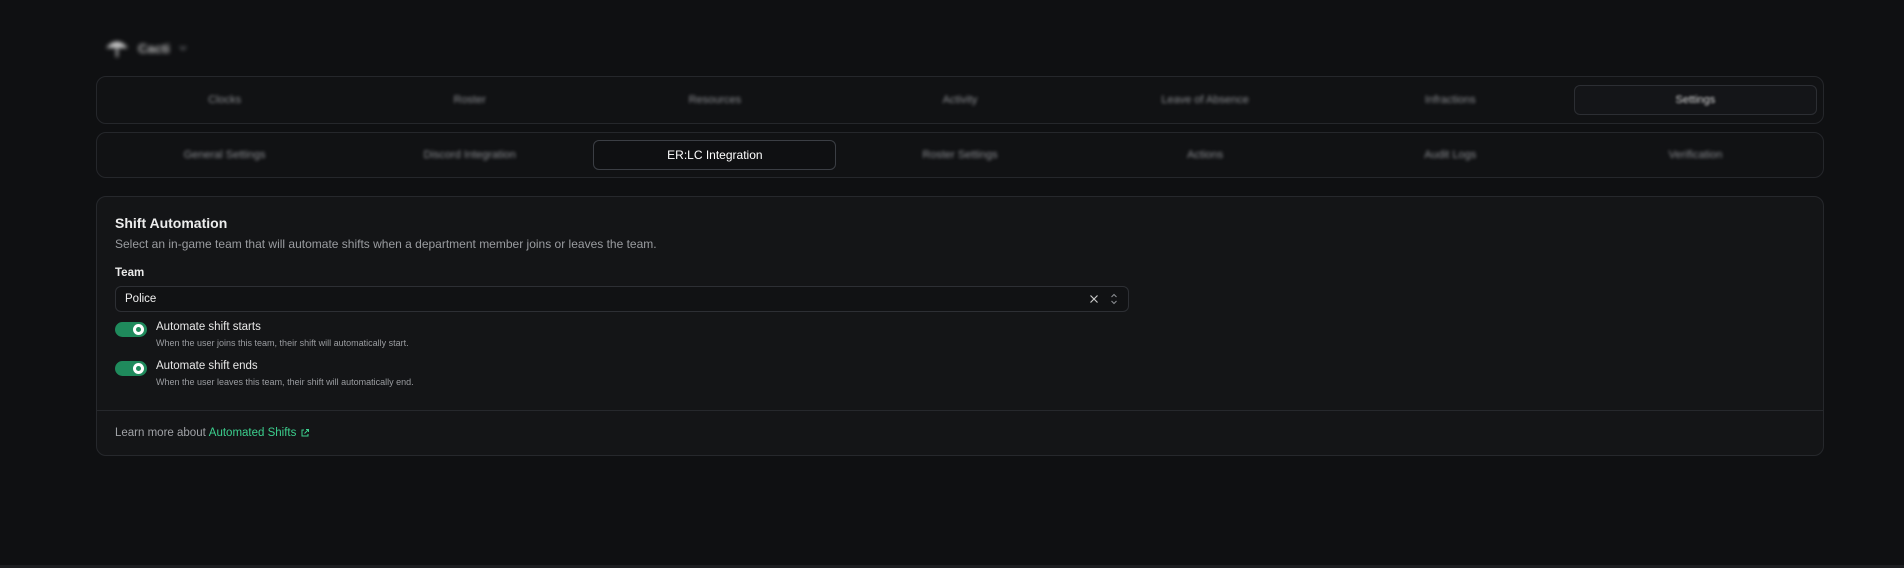 The image size is (1904, 568). I want to click on tab-general-settings: General Settings, so click(224, 155).